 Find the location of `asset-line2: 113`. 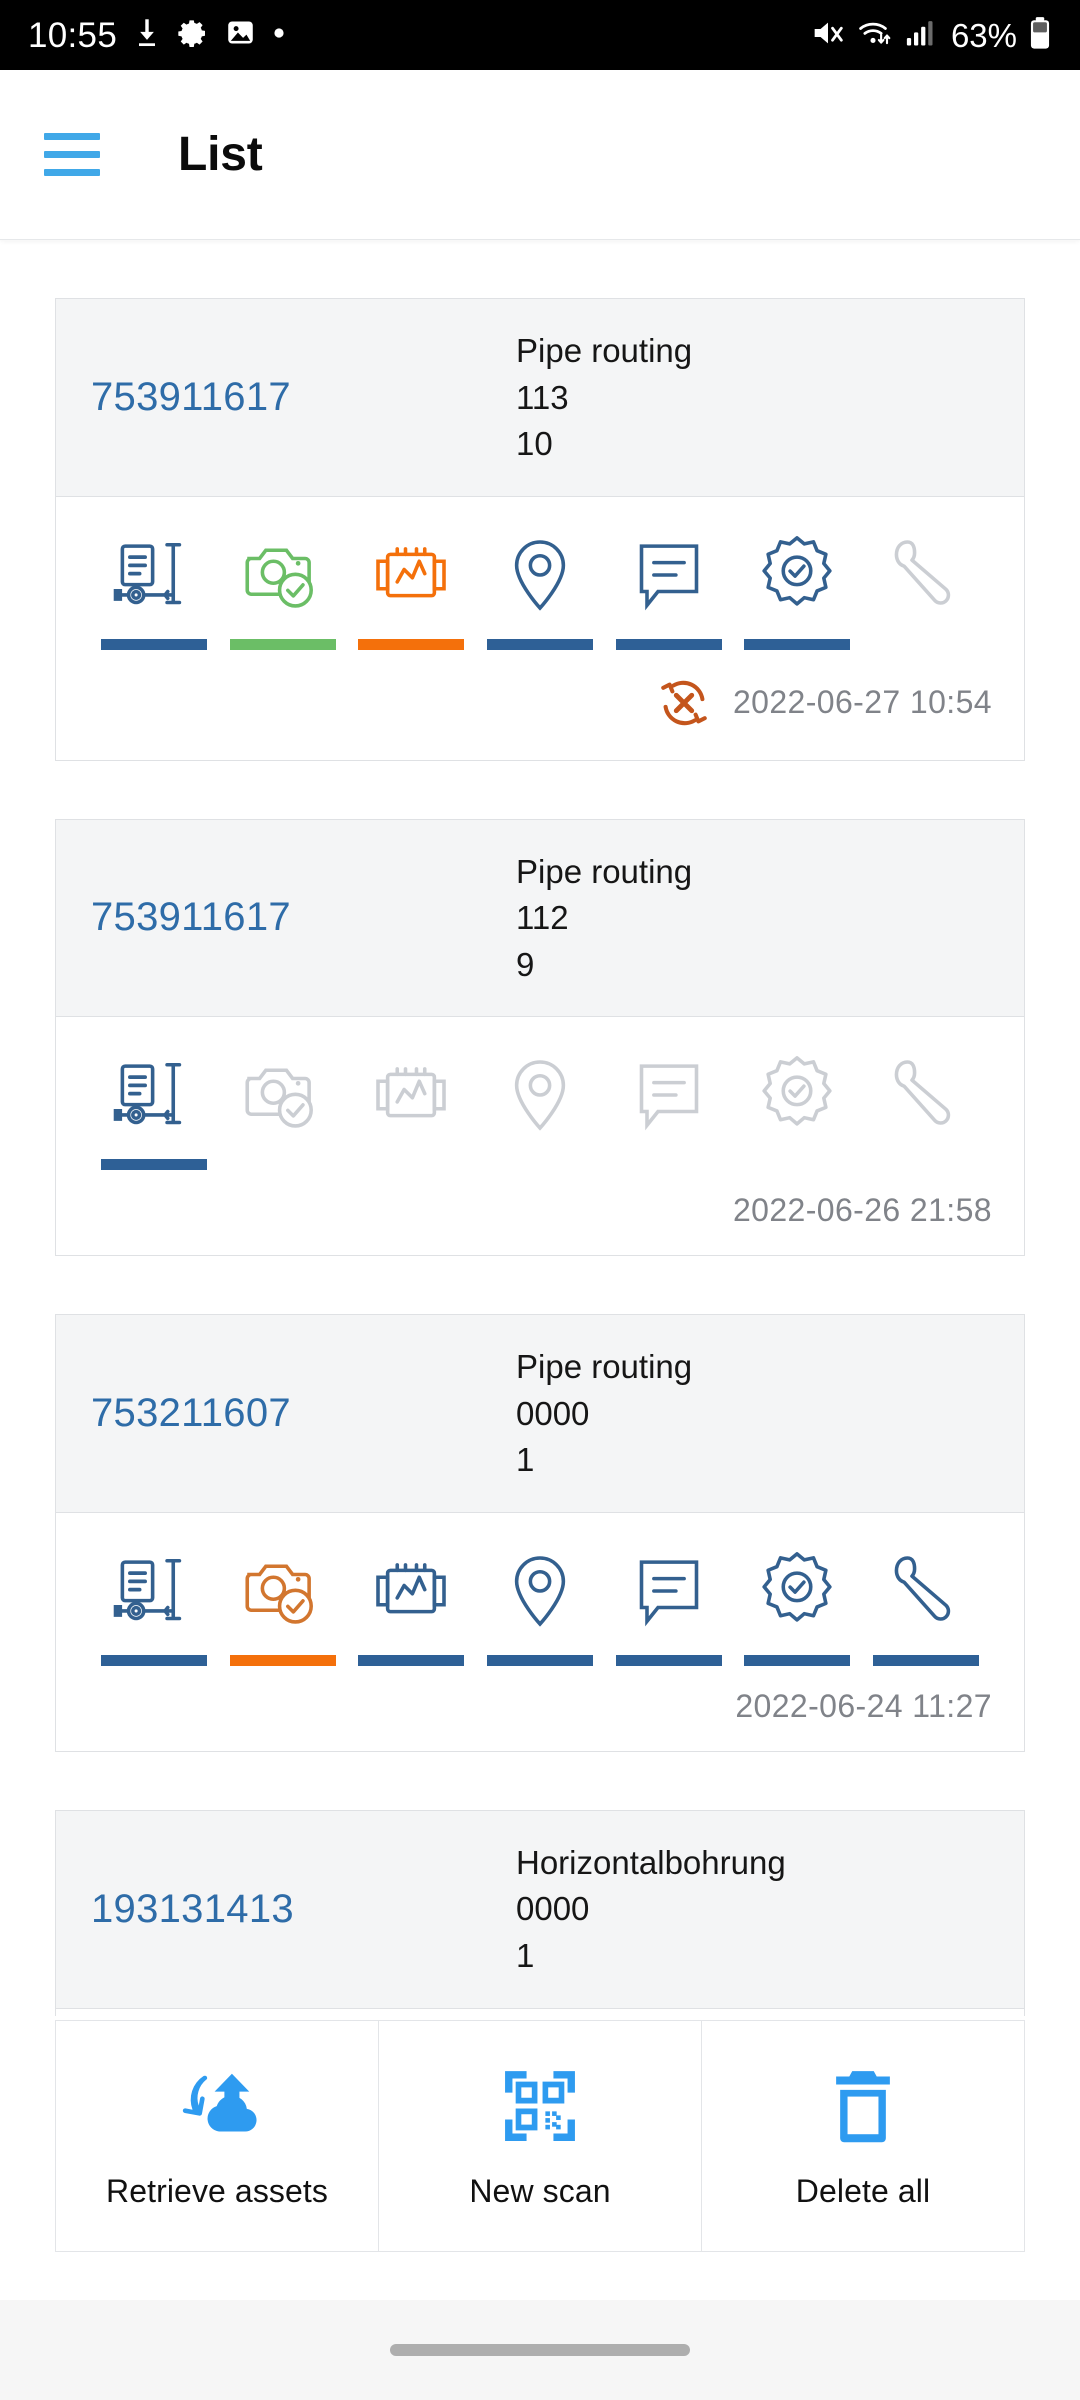

asset-line2: 113 is located at coordinates (542, 397).